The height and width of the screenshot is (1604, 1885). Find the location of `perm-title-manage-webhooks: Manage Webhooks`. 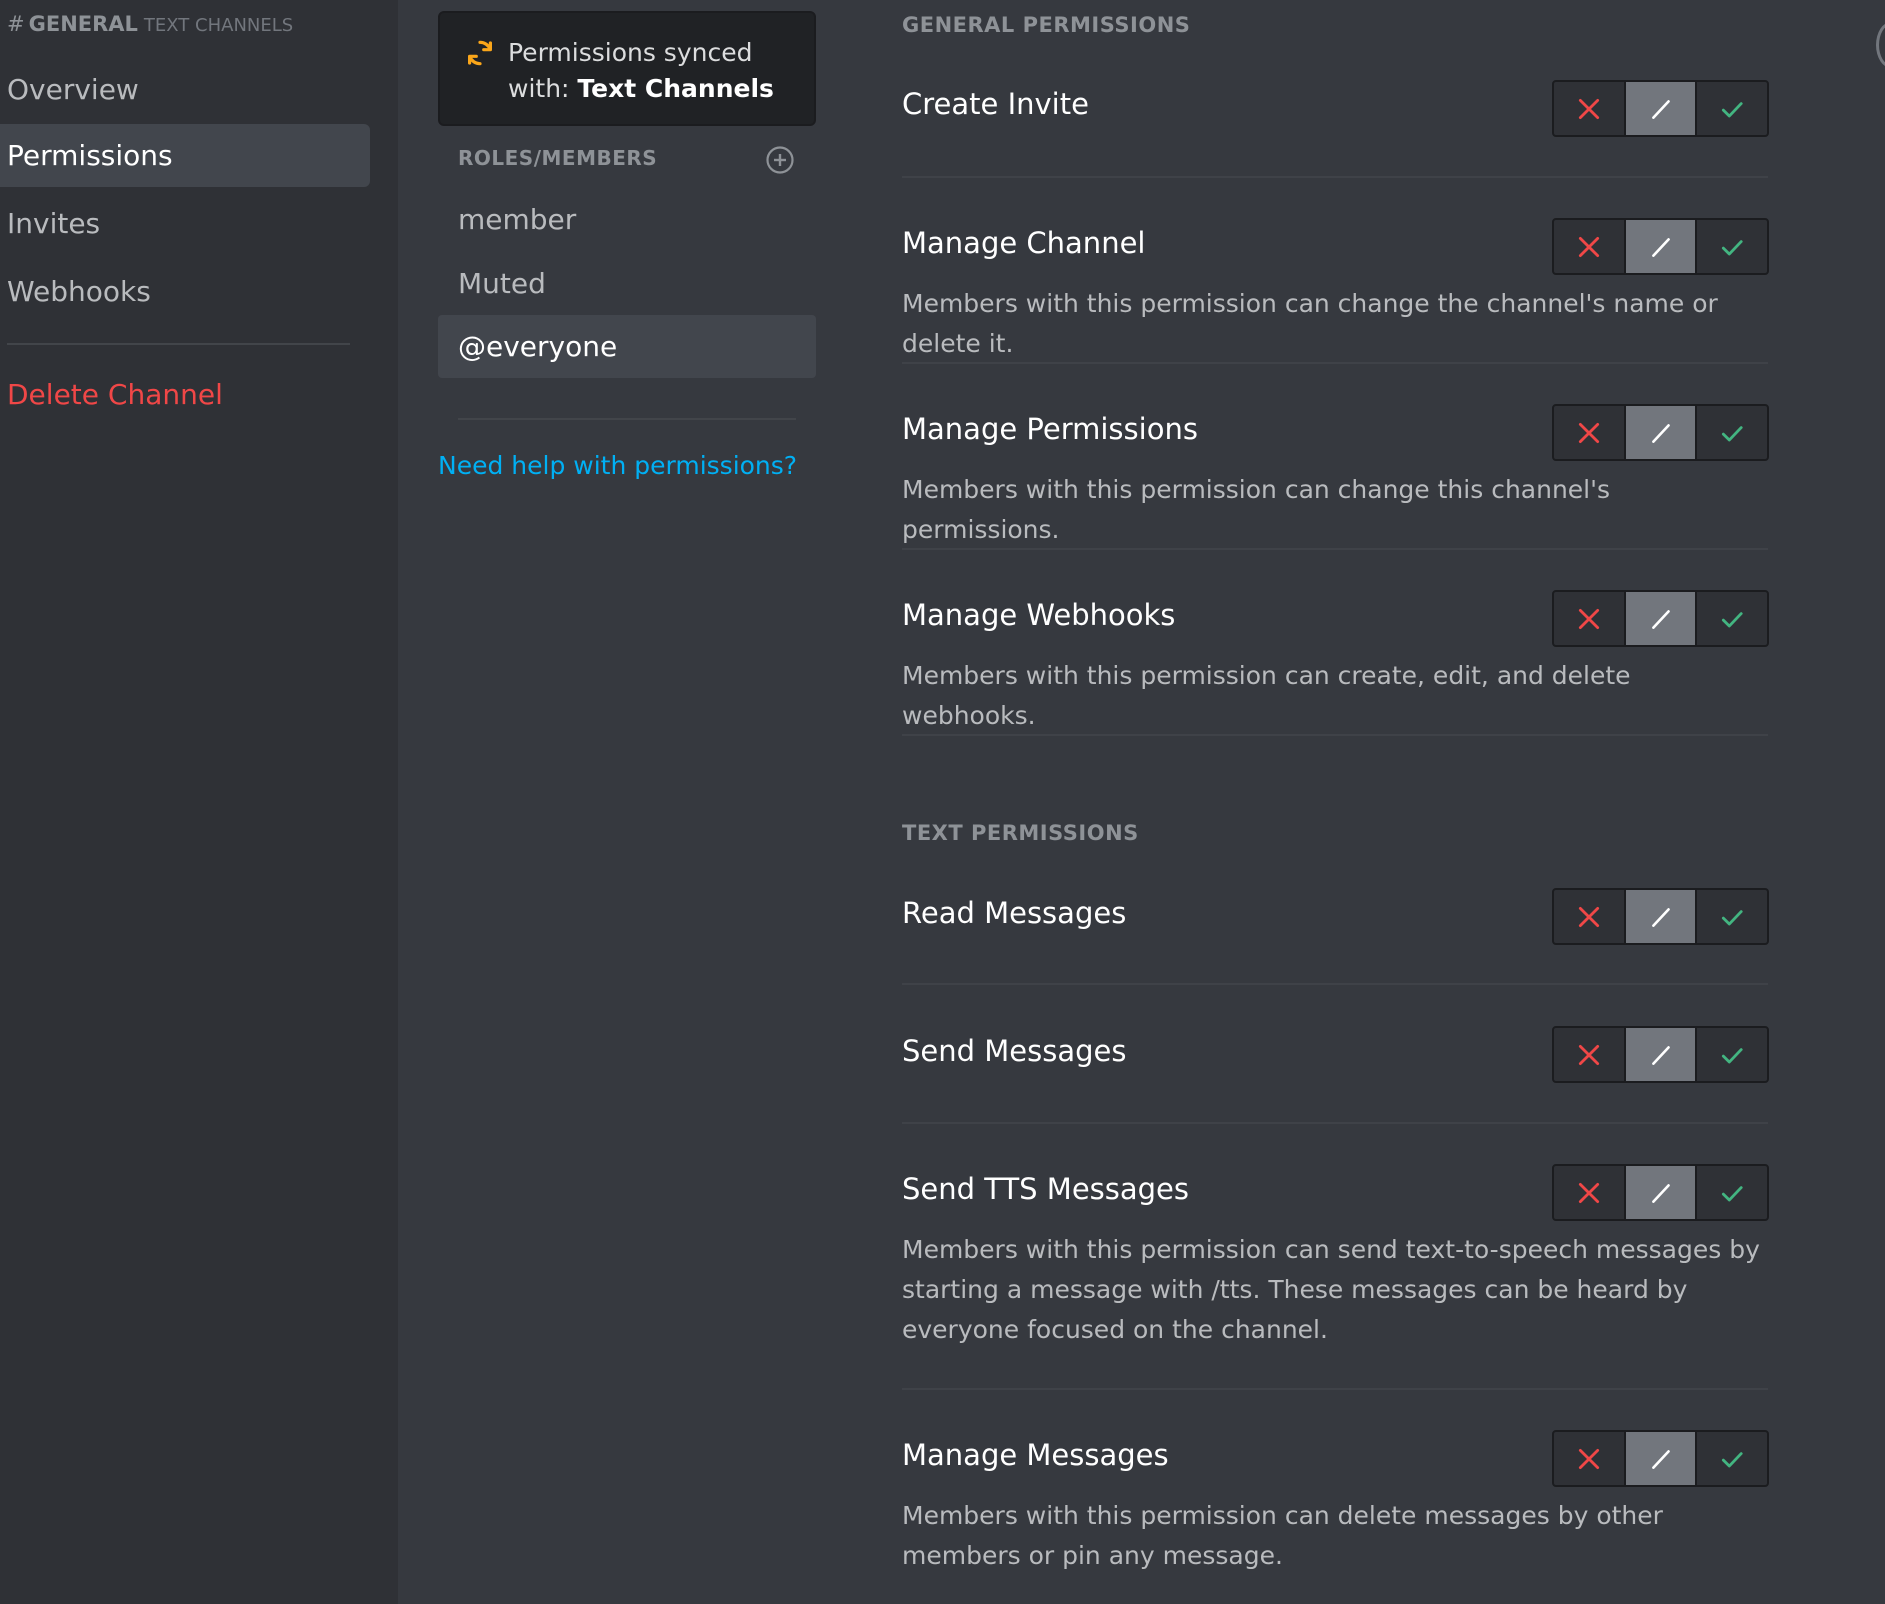

perm-title-manage-webhooks: Manage Webhooks is located at coordinates (1039, 615).